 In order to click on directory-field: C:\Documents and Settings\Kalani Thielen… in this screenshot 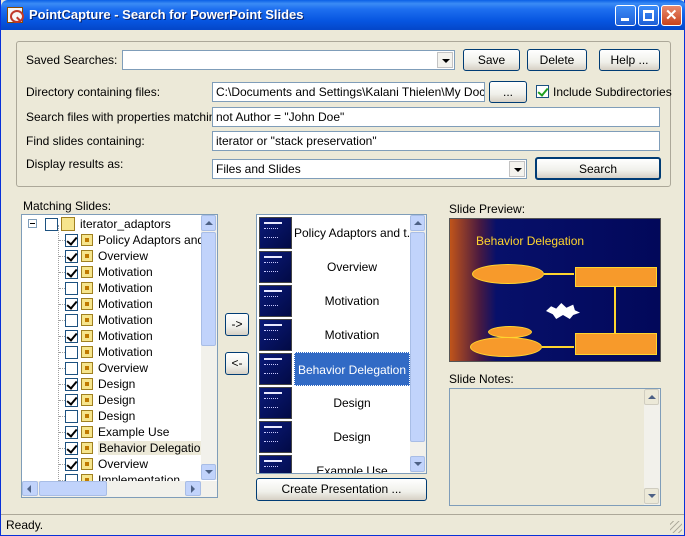, I will do `click(348, 92)`.